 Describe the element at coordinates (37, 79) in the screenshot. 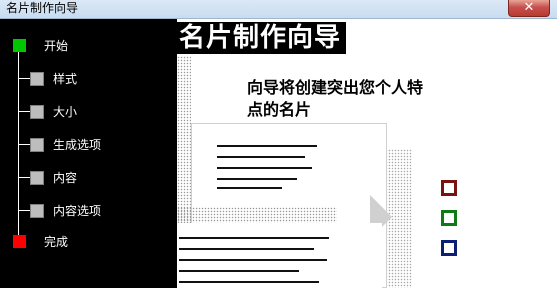

I see `step-style-indicator` at that location.